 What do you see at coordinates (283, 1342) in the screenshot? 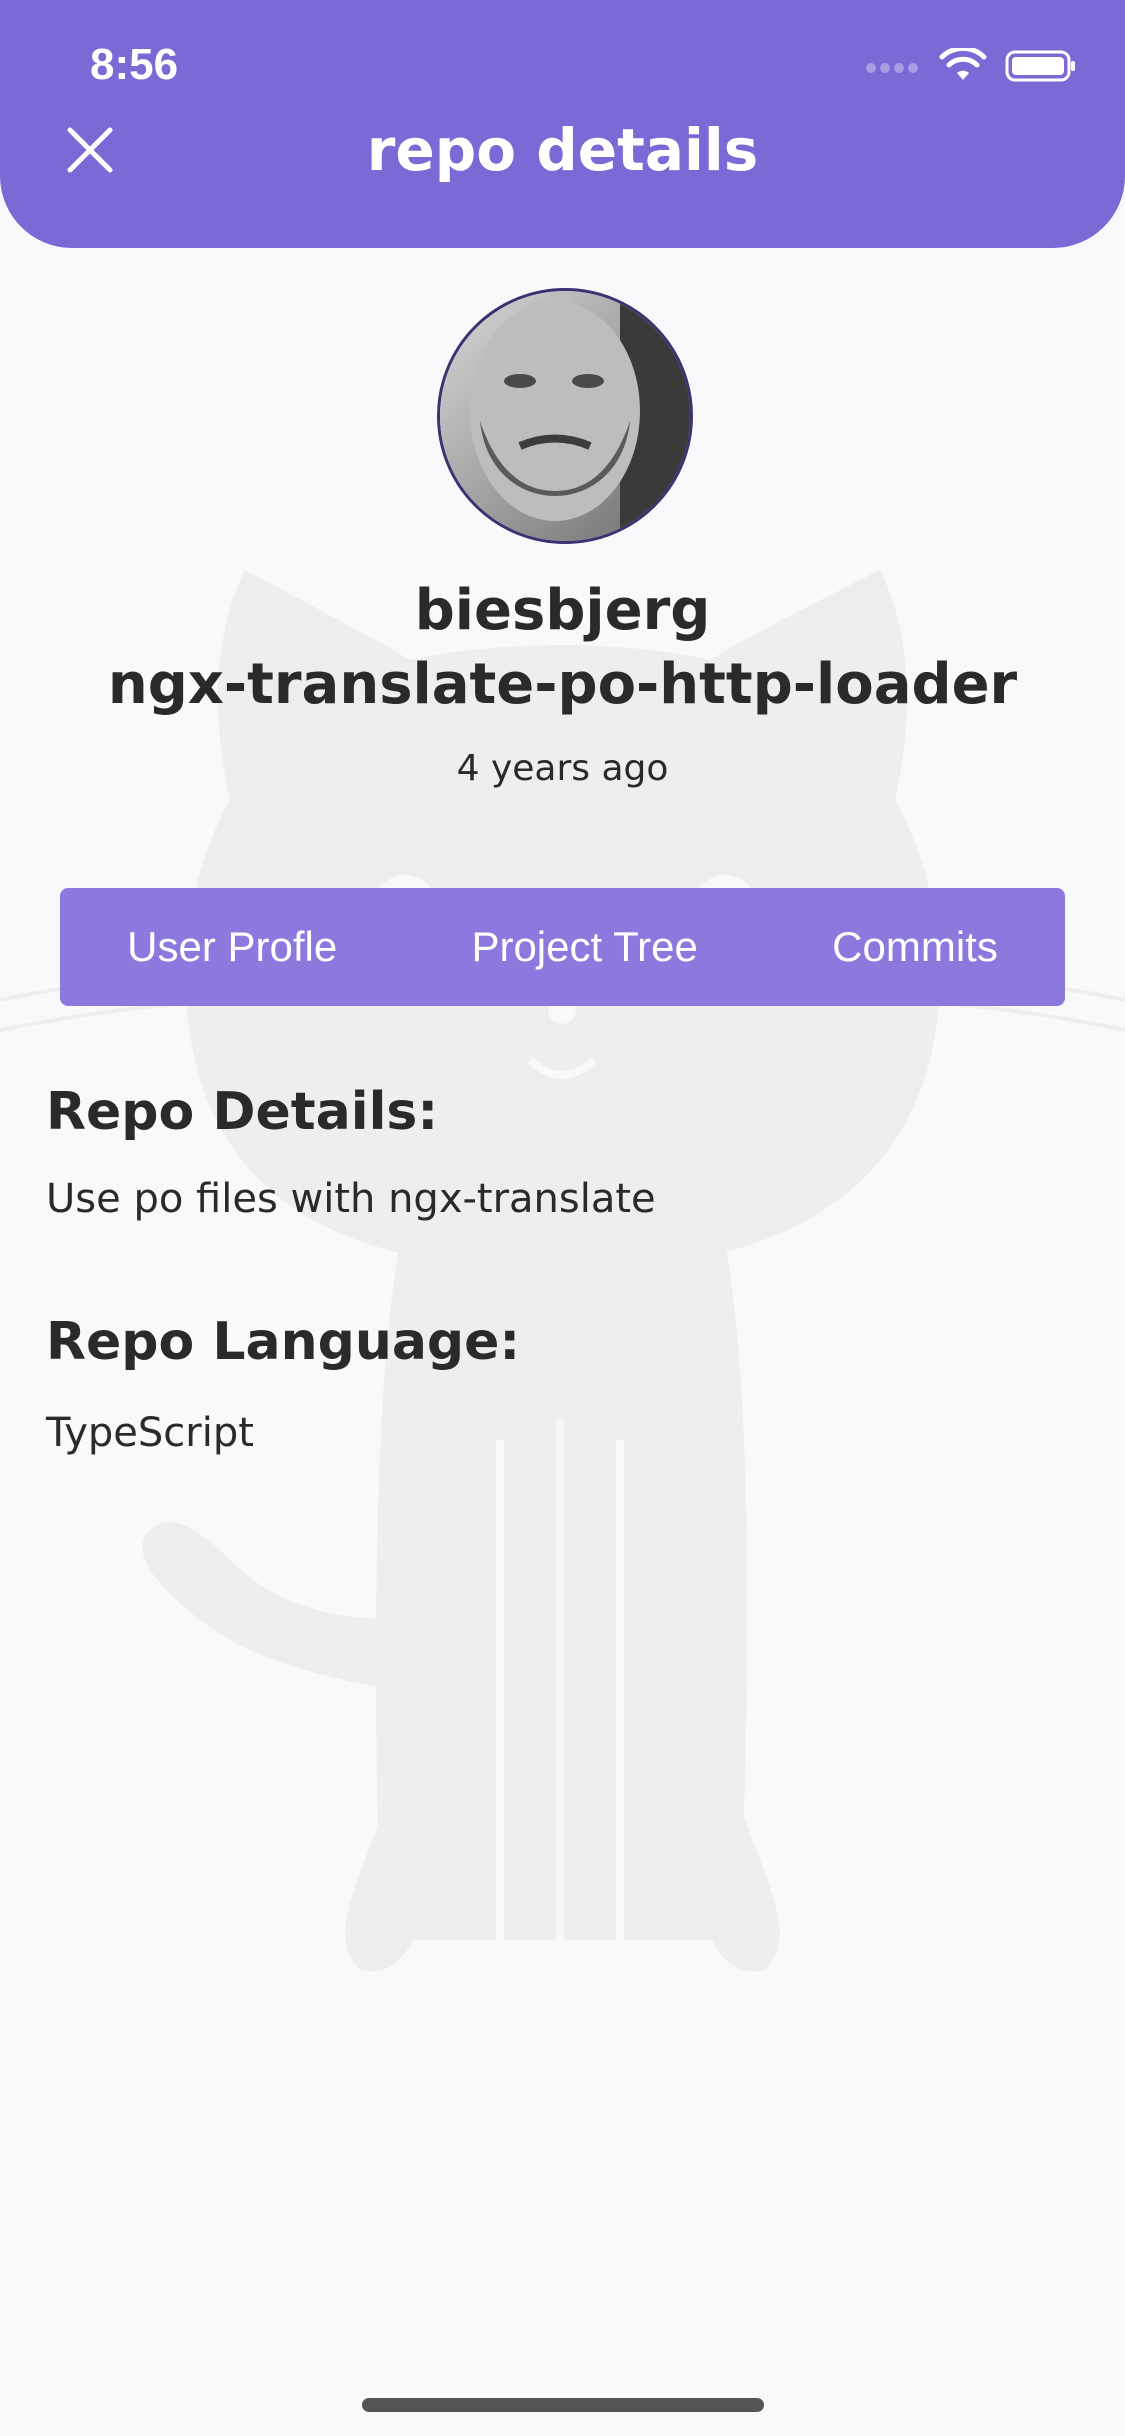
I see `repo-language-heading: Repo Language:` at bounding box center [283, 1342].